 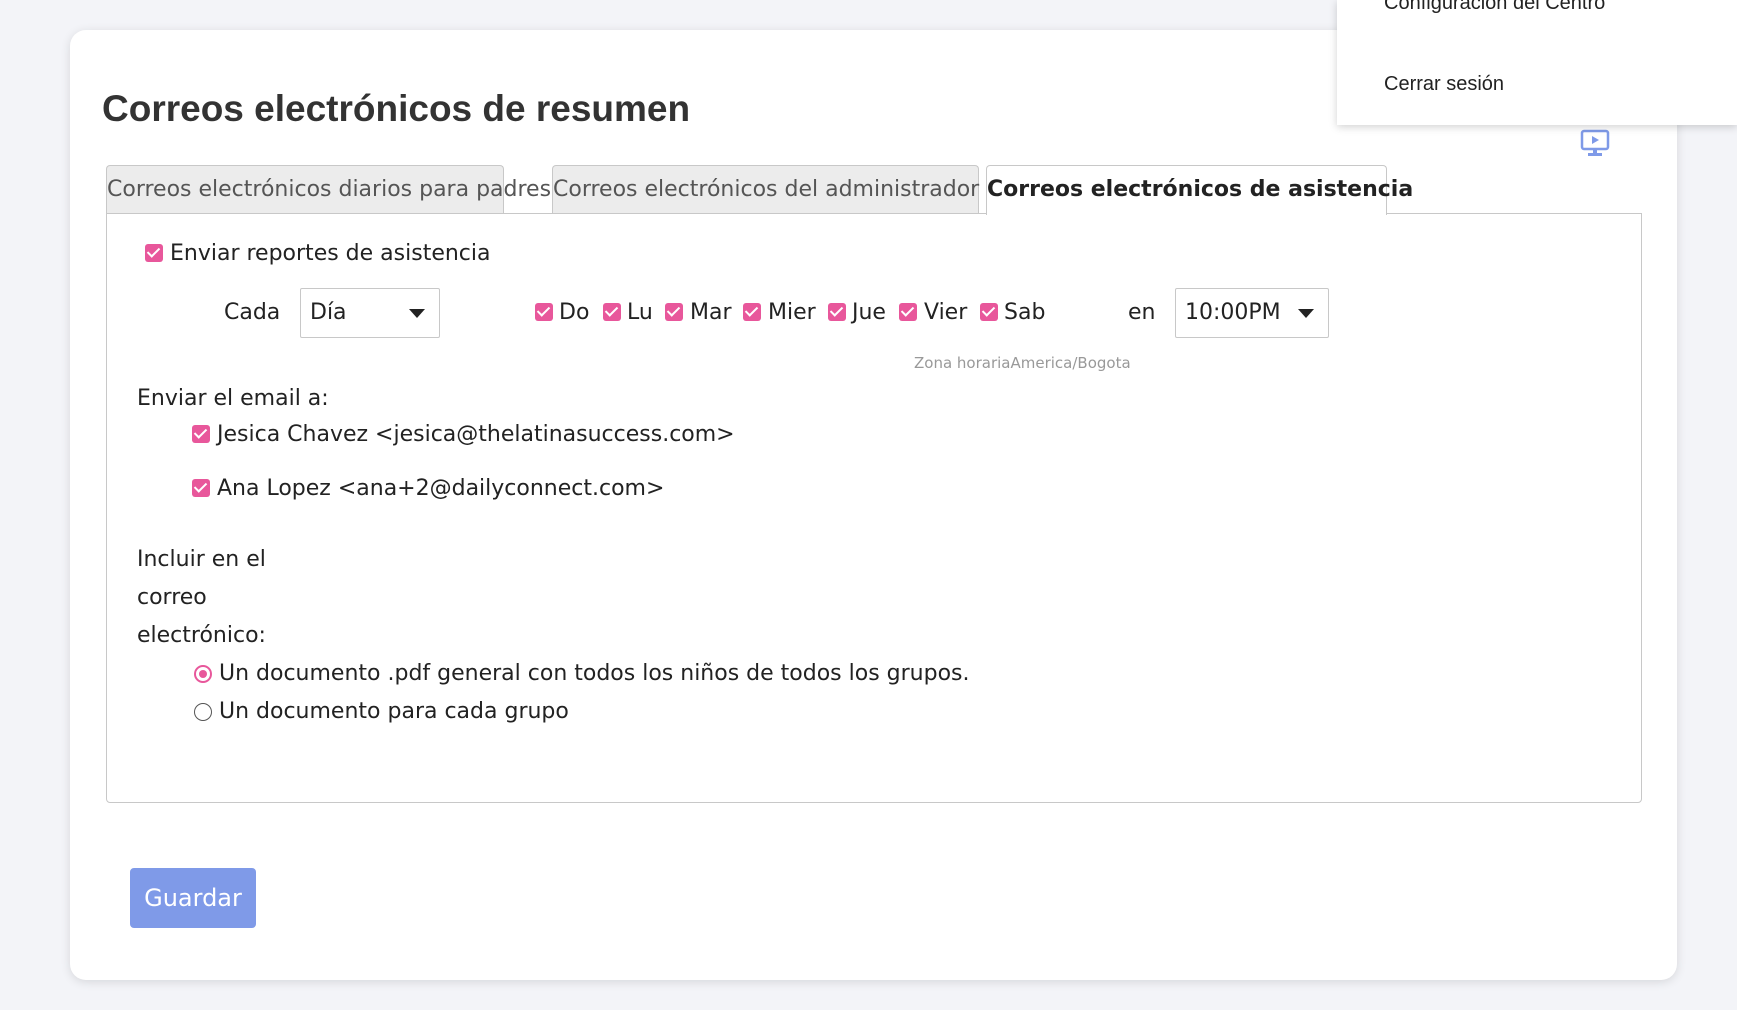 What do you see at coordinates (201, 488) in the screenshot?
I see `recipient-checkbox-ana` at bounding box center [201, 488].